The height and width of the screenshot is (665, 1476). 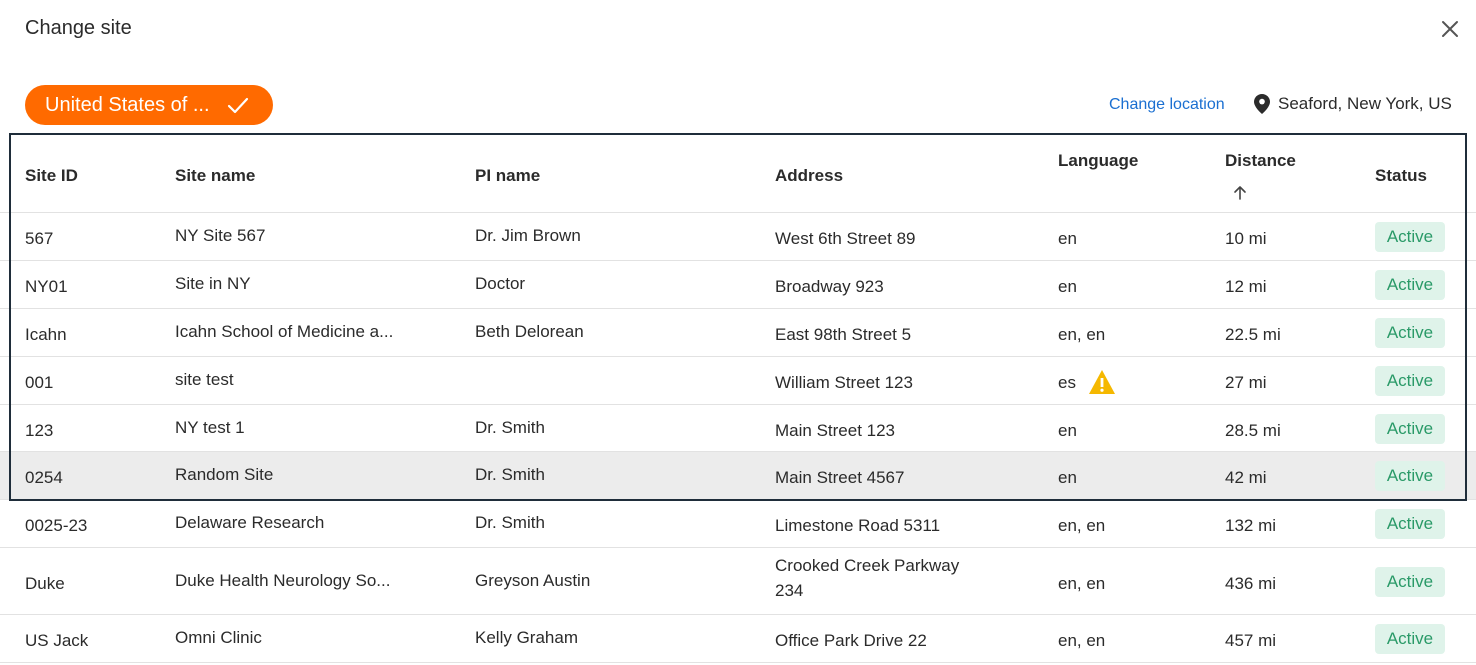 What do you see at coordinates (844, 382) in the screenshot?
I see `address-cell: William Street 123` at bounding box center [844, 382].